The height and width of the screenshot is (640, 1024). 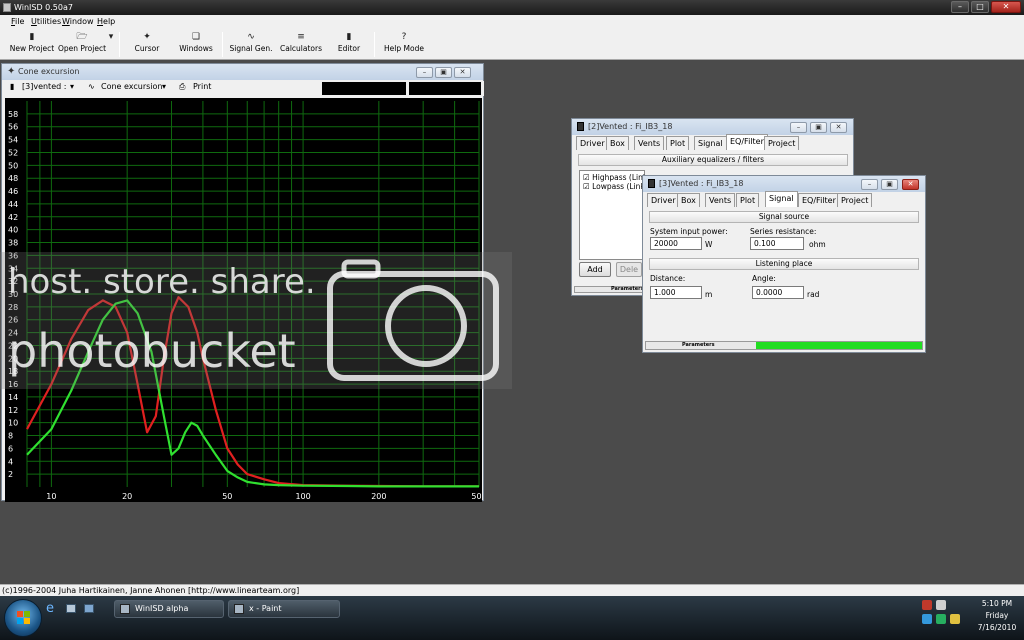 I want to click on menu-bar: File Utilities Window Help, so click(x=512, y=22).